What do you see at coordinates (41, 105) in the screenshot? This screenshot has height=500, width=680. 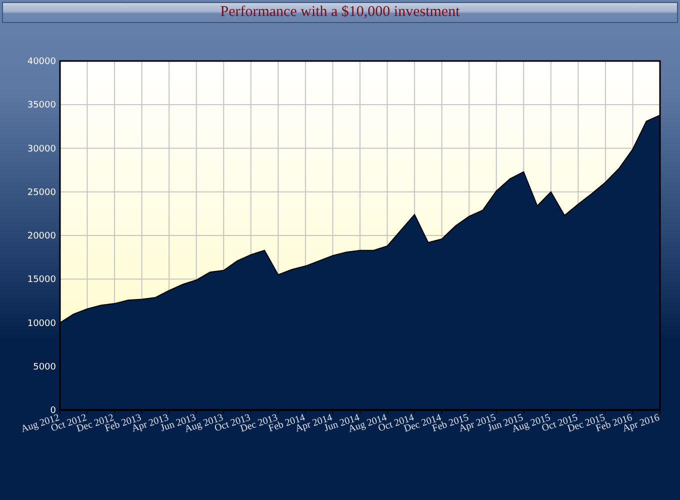 I see `y-tick-label: 35000` at bounding box center [41, 105].